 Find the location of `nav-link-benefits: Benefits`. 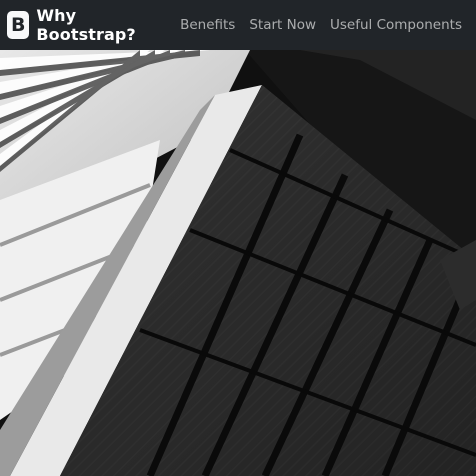

nav-link-benefits: Benefits is located at coordinates (207, 25).